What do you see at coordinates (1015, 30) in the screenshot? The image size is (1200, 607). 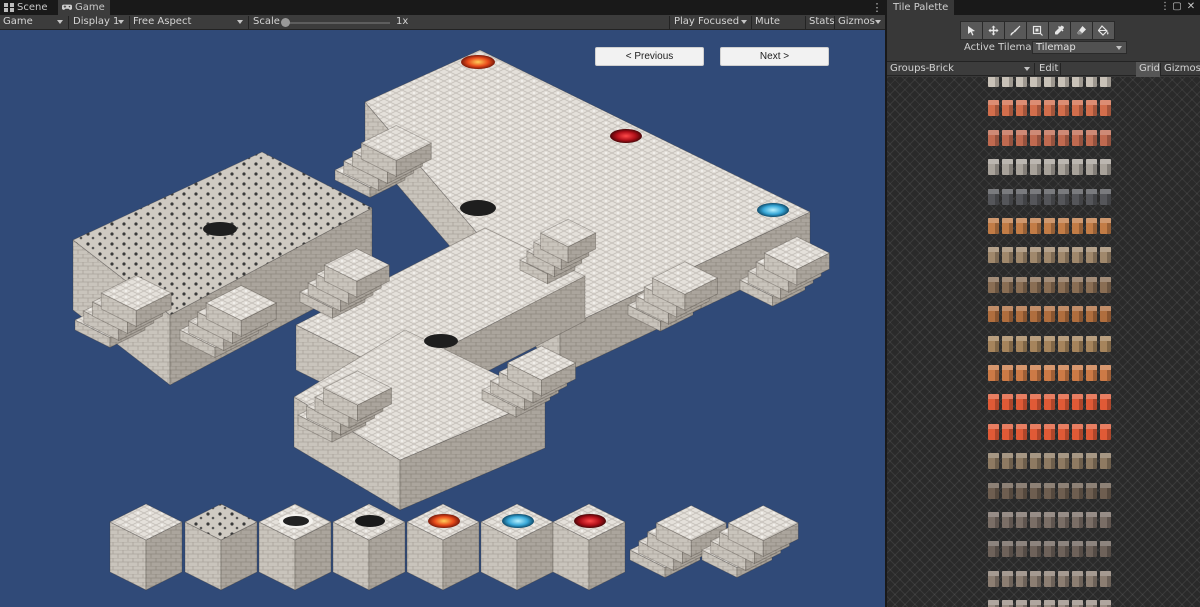 I see `paint-brush-tool-button` at bounding box center [1015, 30].